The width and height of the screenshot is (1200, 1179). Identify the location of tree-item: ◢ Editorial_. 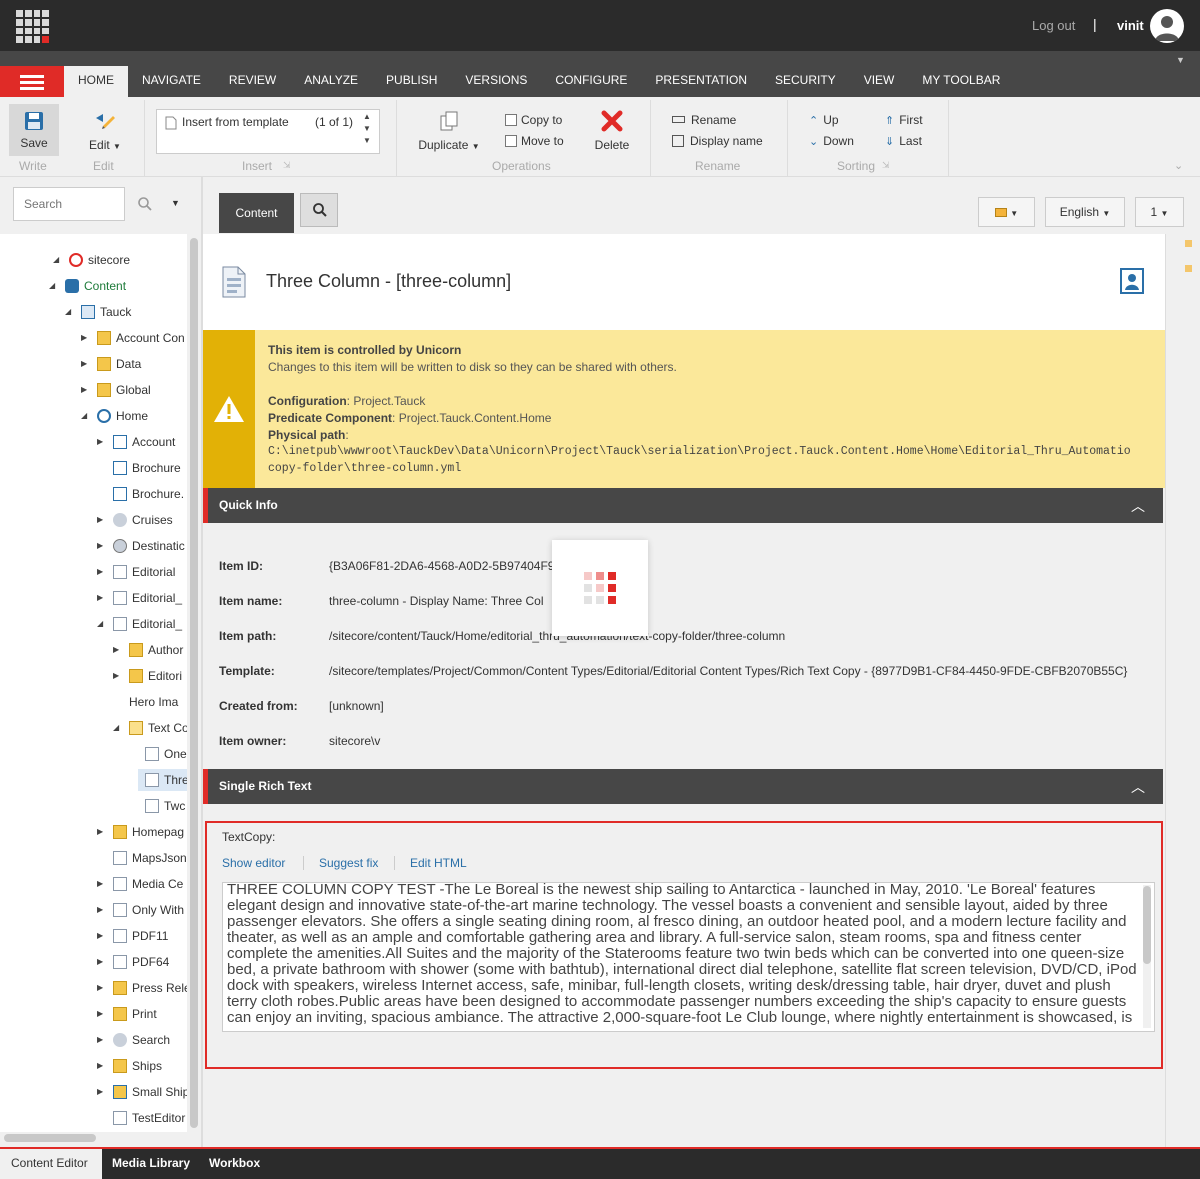
(139, 624).